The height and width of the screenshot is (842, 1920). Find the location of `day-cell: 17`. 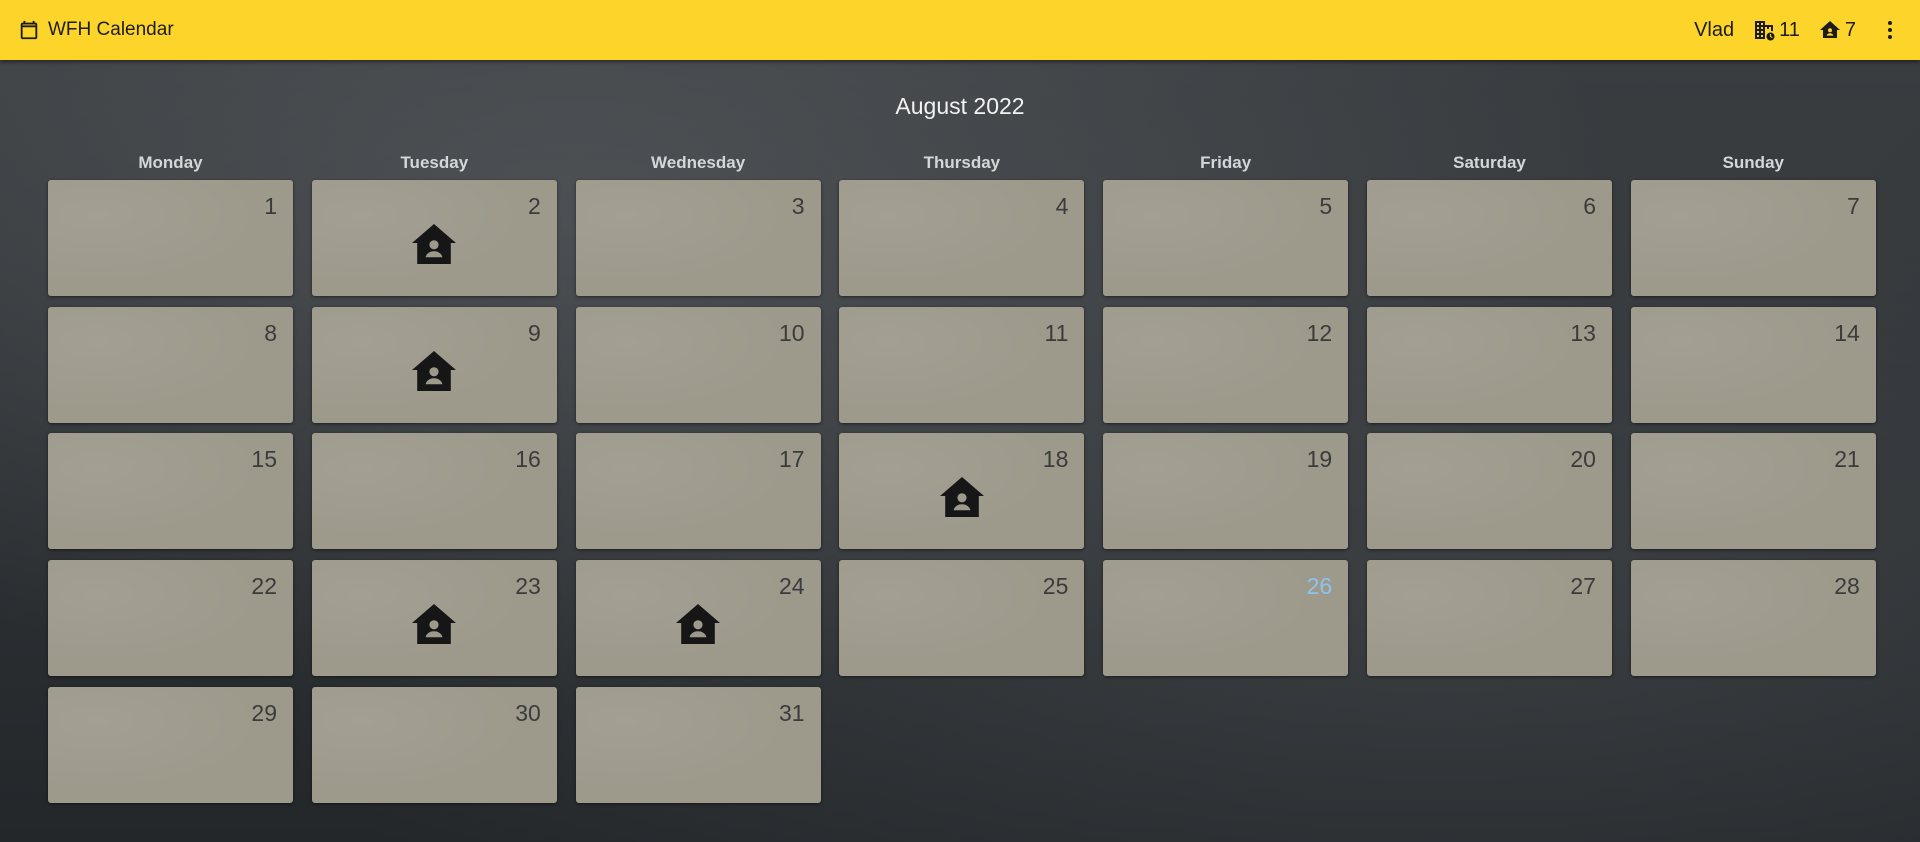

day-cell: 17 is located at coordinates (698, 491).